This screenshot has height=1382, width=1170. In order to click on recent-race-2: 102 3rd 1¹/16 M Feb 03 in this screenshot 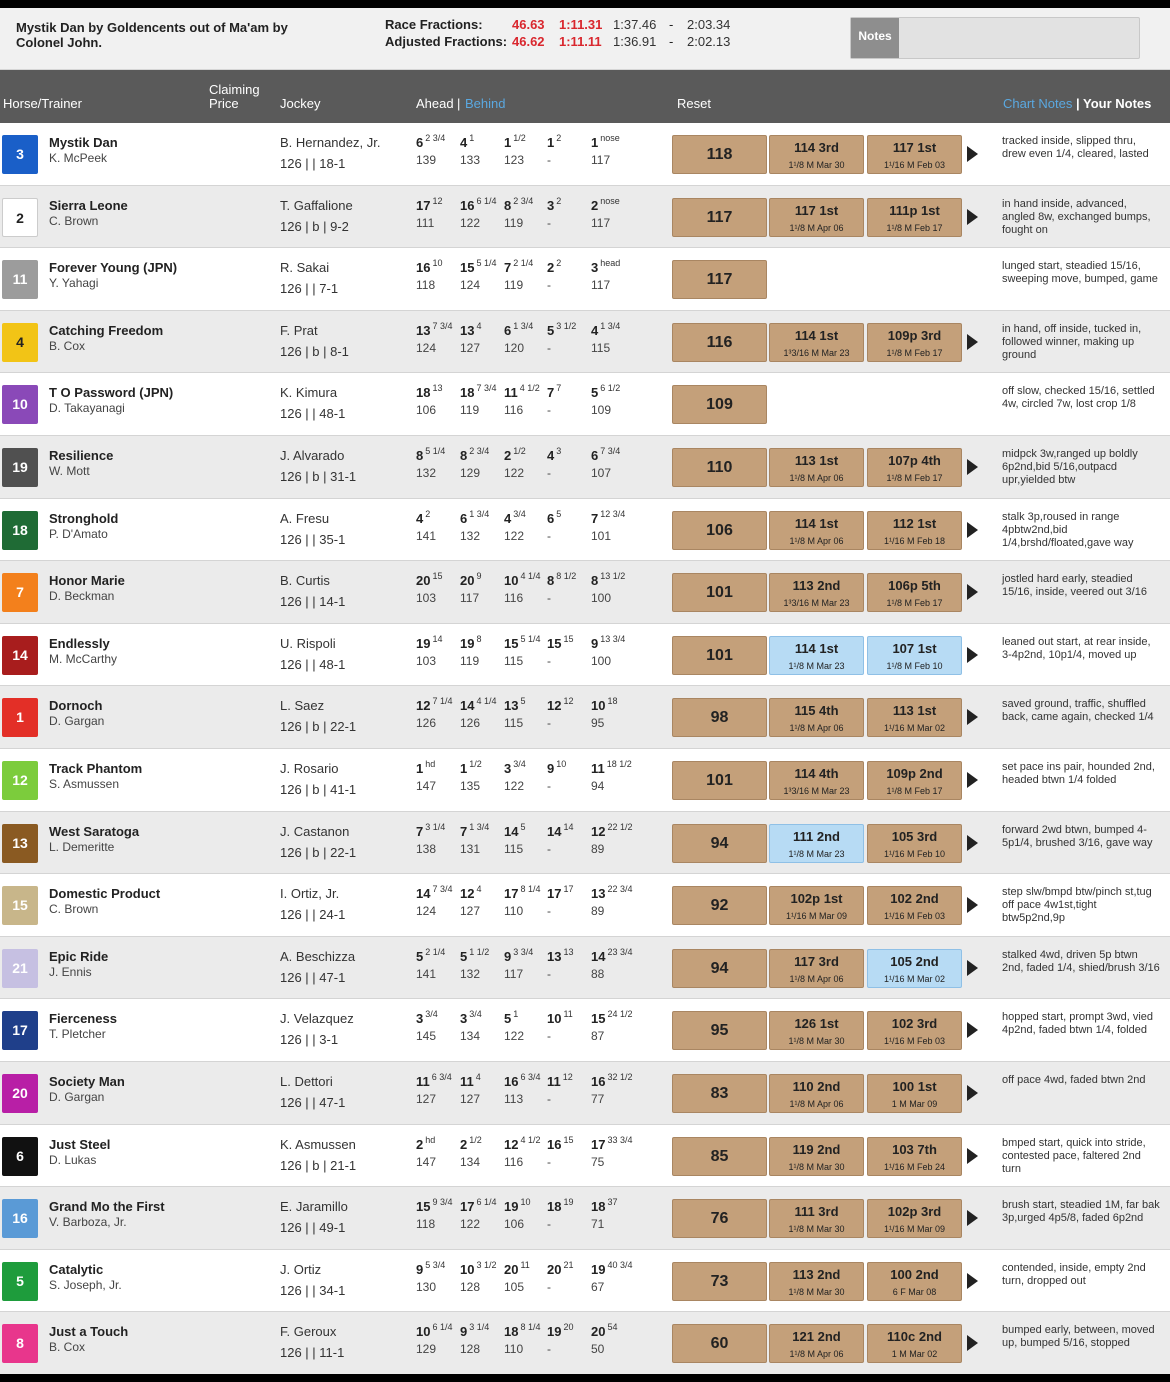, I will do `click(914, 1031)`.